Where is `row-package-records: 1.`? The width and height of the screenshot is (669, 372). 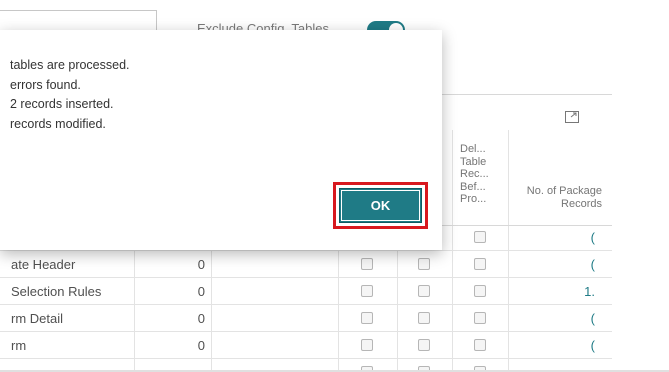
row-package-records: 1. is located at coordinates (557, 291).